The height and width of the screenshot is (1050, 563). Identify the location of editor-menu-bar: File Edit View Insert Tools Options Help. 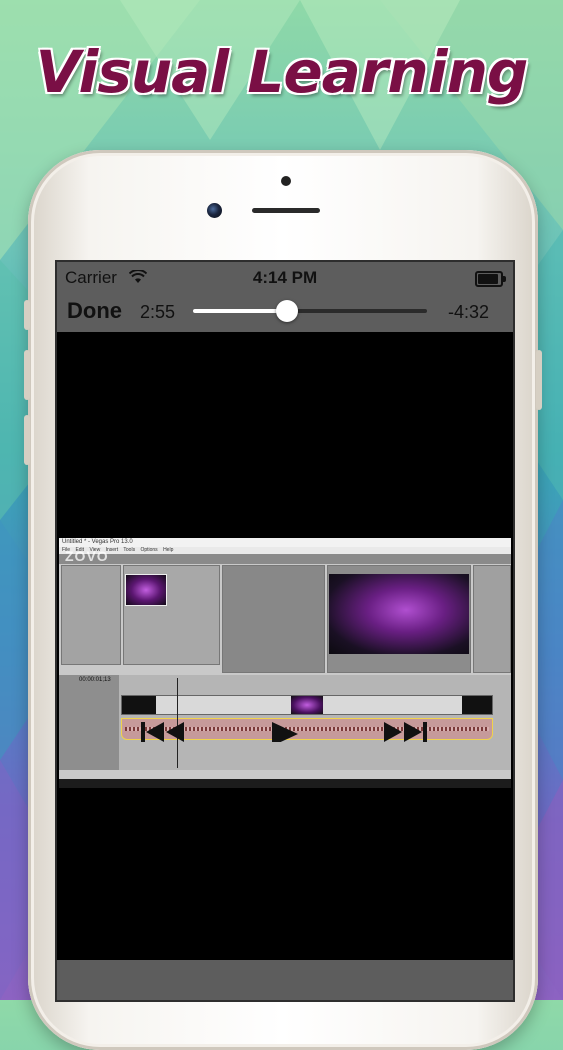
(285, 550).